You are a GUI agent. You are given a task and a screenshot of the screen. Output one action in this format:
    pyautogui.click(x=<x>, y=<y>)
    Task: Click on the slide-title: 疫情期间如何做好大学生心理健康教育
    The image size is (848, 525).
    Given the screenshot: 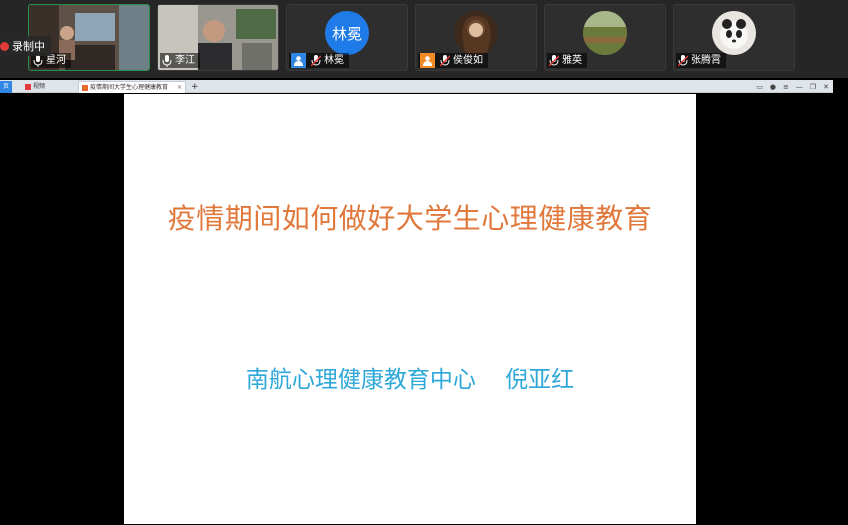 What is the action you would take?
    pyautogui.click(x=410, y=218)
    